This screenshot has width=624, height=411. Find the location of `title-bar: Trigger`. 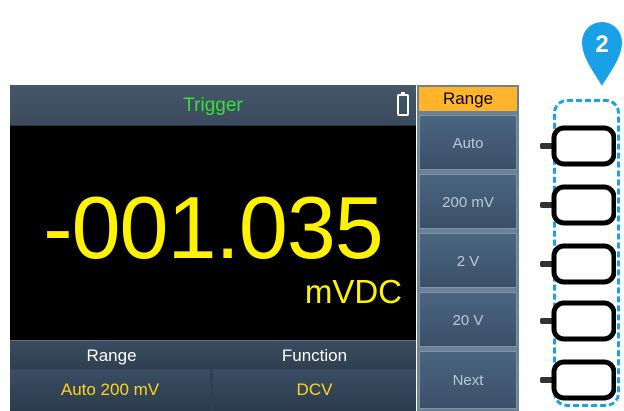

title-bar: Trigger is located at coordinates (213, 105).